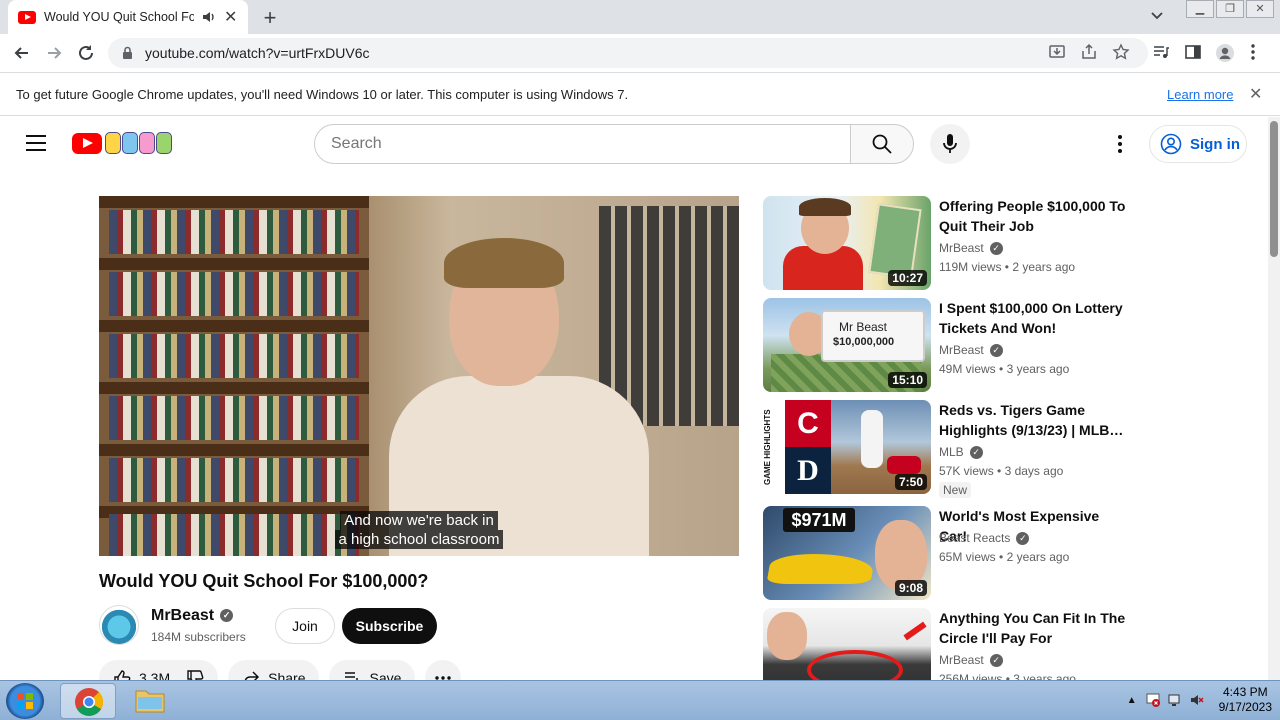 The image size is (1280, 720). What do you see at coordinates (1245, 707) in the screenshot?
I see `clock-date: 9/17/2023` at bounding box center [1245, 707].